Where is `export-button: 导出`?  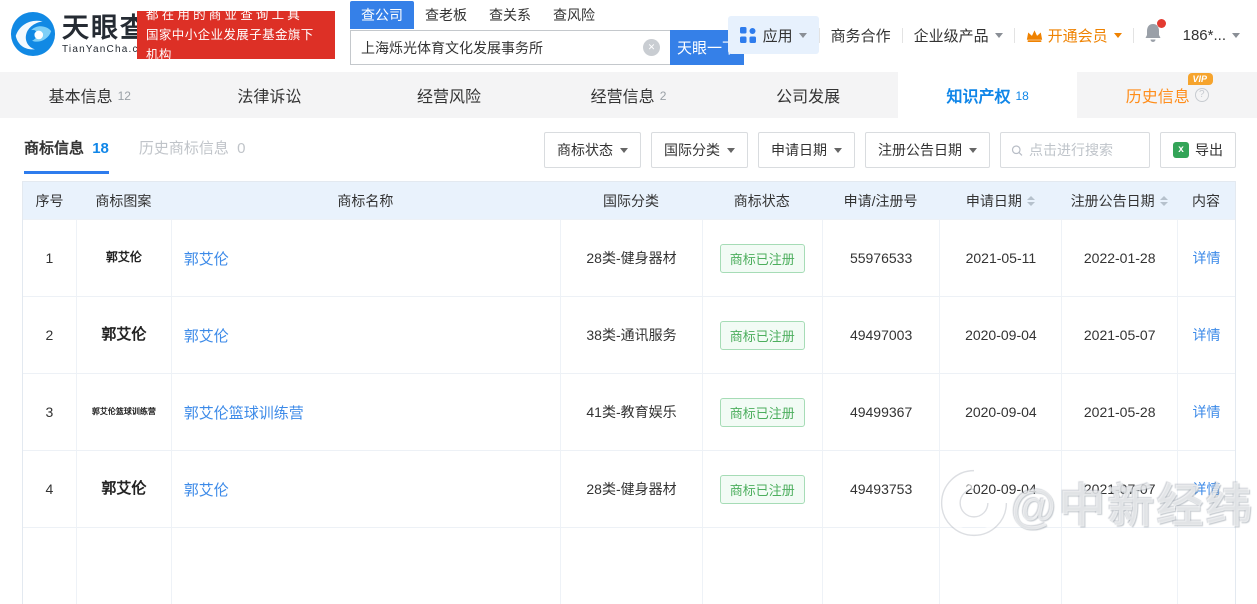 export-button: 导出 is located at coordinates (1198, 150).